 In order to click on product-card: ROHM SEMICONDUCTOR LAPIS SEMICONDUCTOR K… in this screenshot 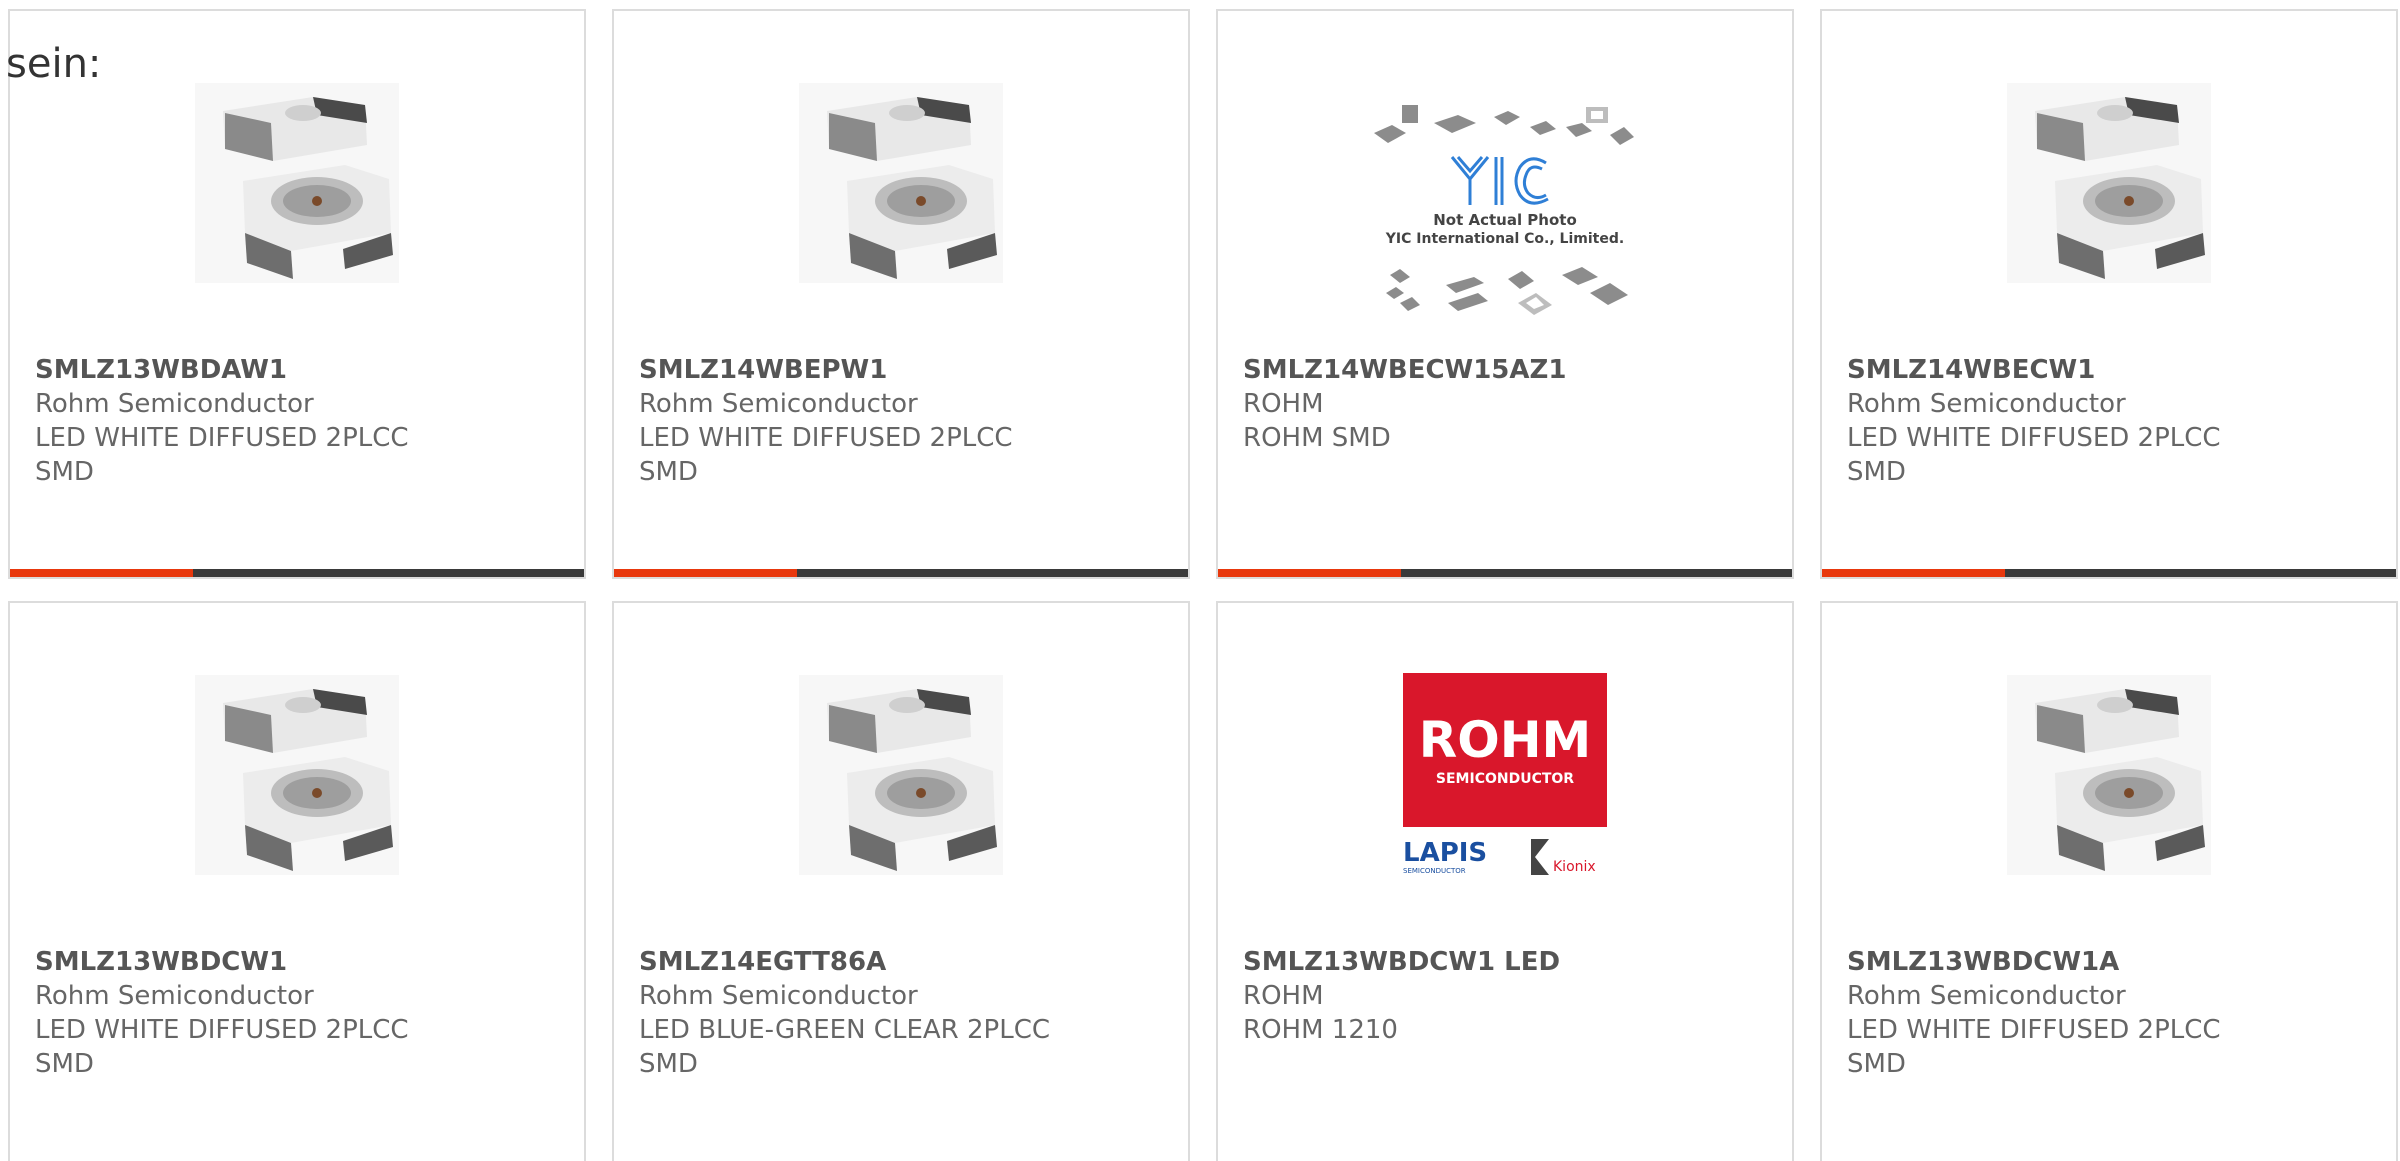, I will do `click(1505, 881)`.